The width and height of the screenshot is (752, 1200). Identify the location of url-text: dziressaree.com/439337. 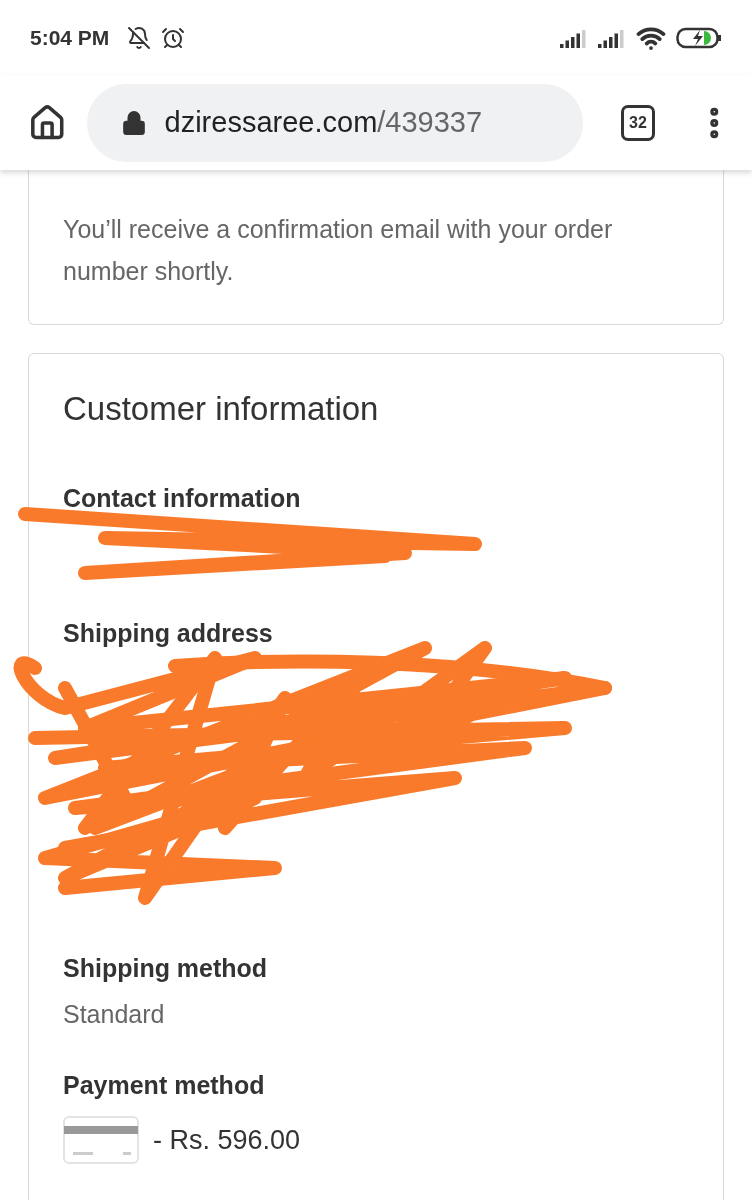
(323, 122).